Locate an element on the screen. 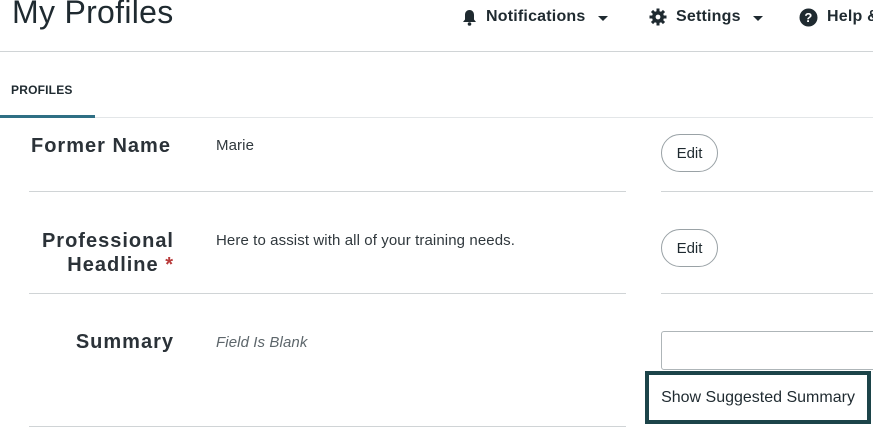  summary-value: Field Is Blank is located at coordinates (262, 342).